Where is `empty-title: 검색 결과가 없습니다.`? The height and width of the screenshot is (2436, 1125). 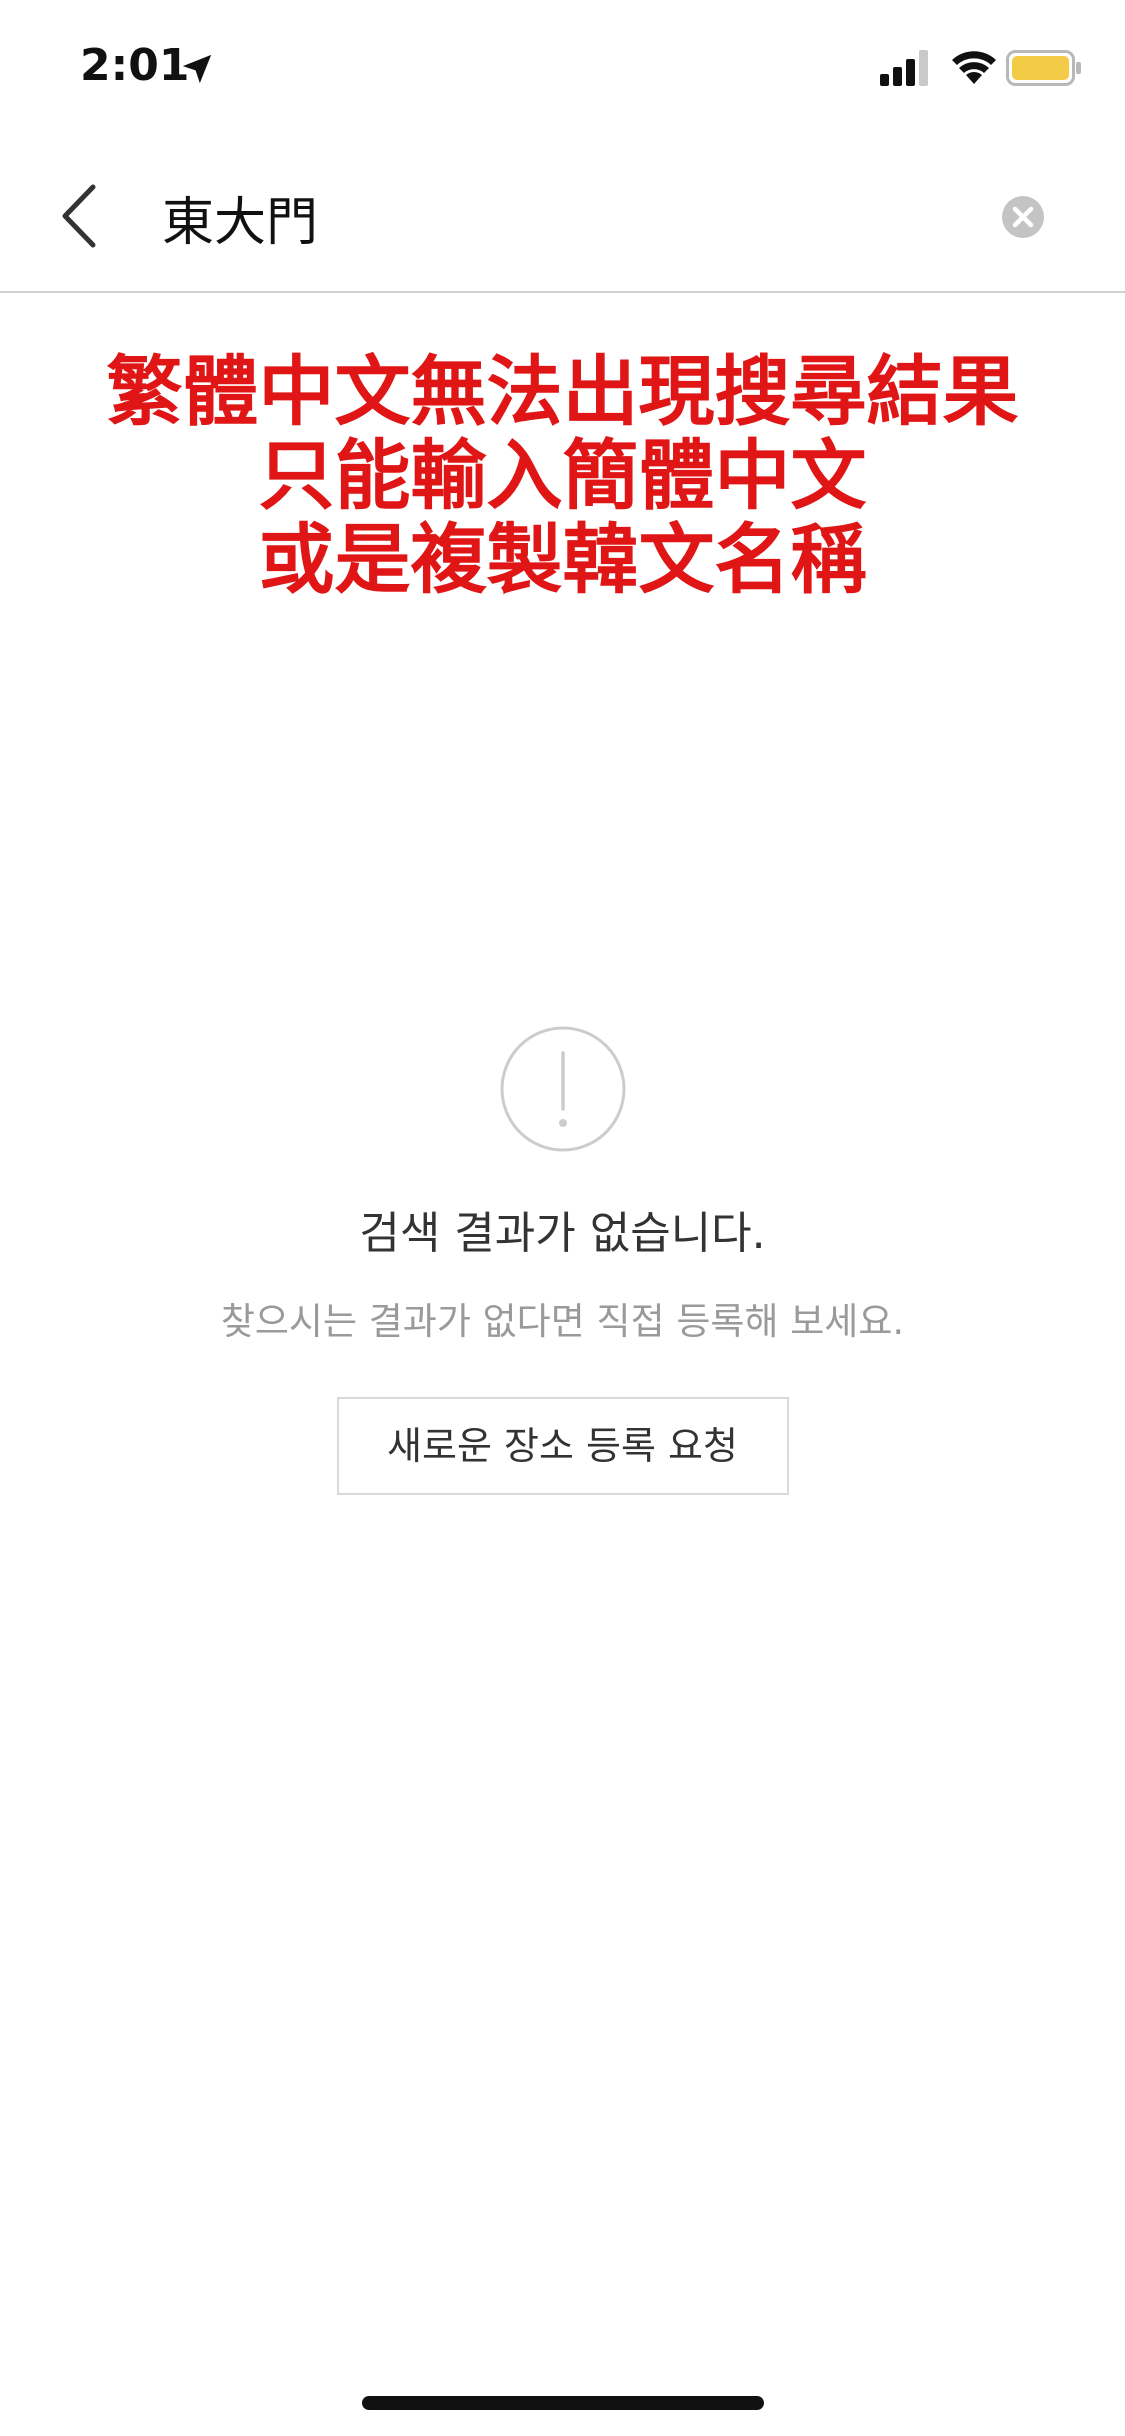 empty-title: 검색 결과가 없습니다. is located at coordinates (562, 1233).